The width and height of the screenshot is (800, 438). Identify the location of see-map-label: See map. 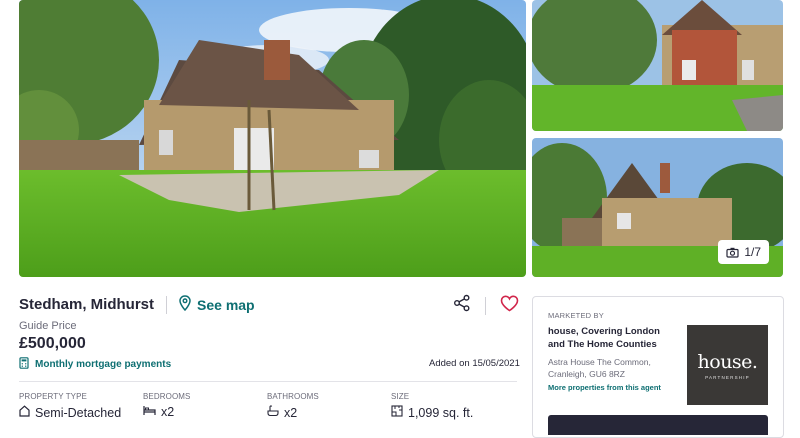
(226, 304).